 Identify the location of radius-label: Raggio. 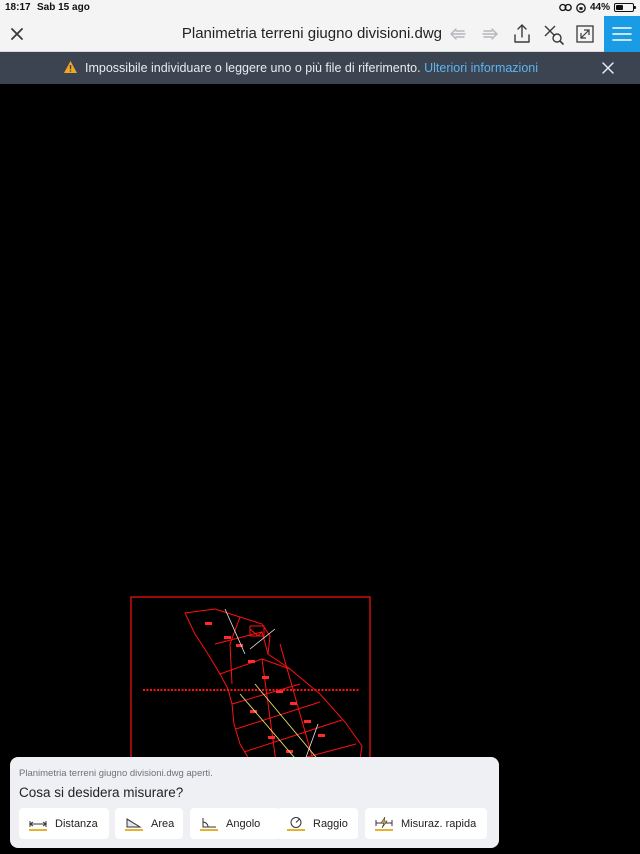
(330, 823).